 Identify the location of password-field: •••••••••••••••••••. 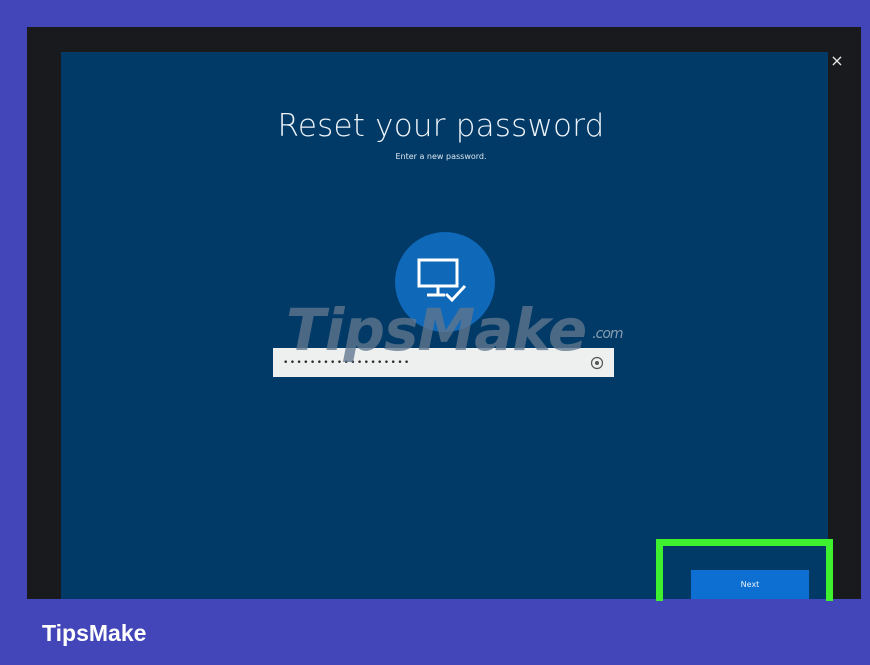
(443, 362).